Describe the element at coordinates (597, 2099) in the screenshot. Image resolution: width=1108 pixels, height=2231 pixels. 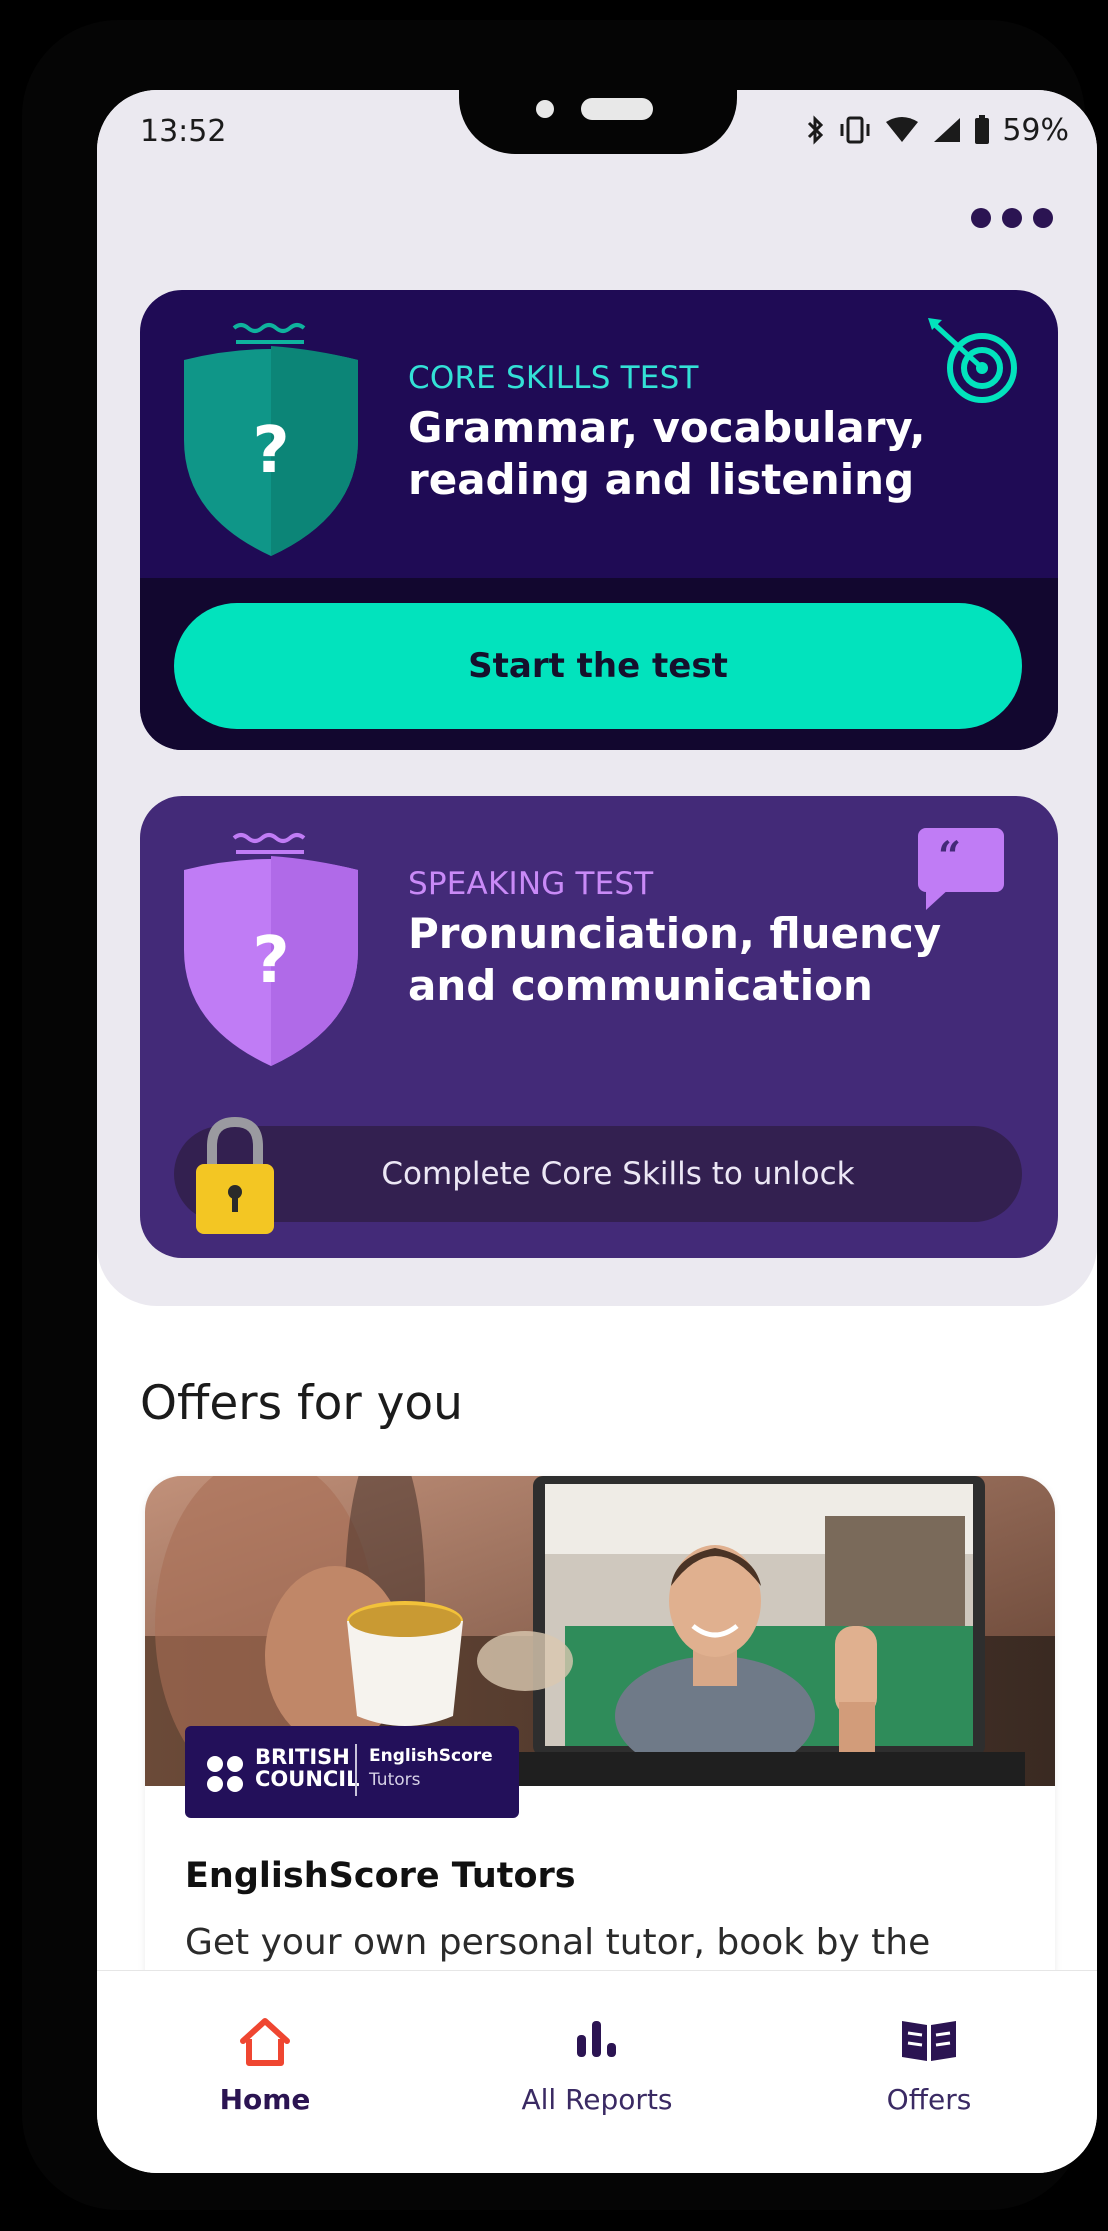
I see `nav-all-reports-label: All Reports` at that location.